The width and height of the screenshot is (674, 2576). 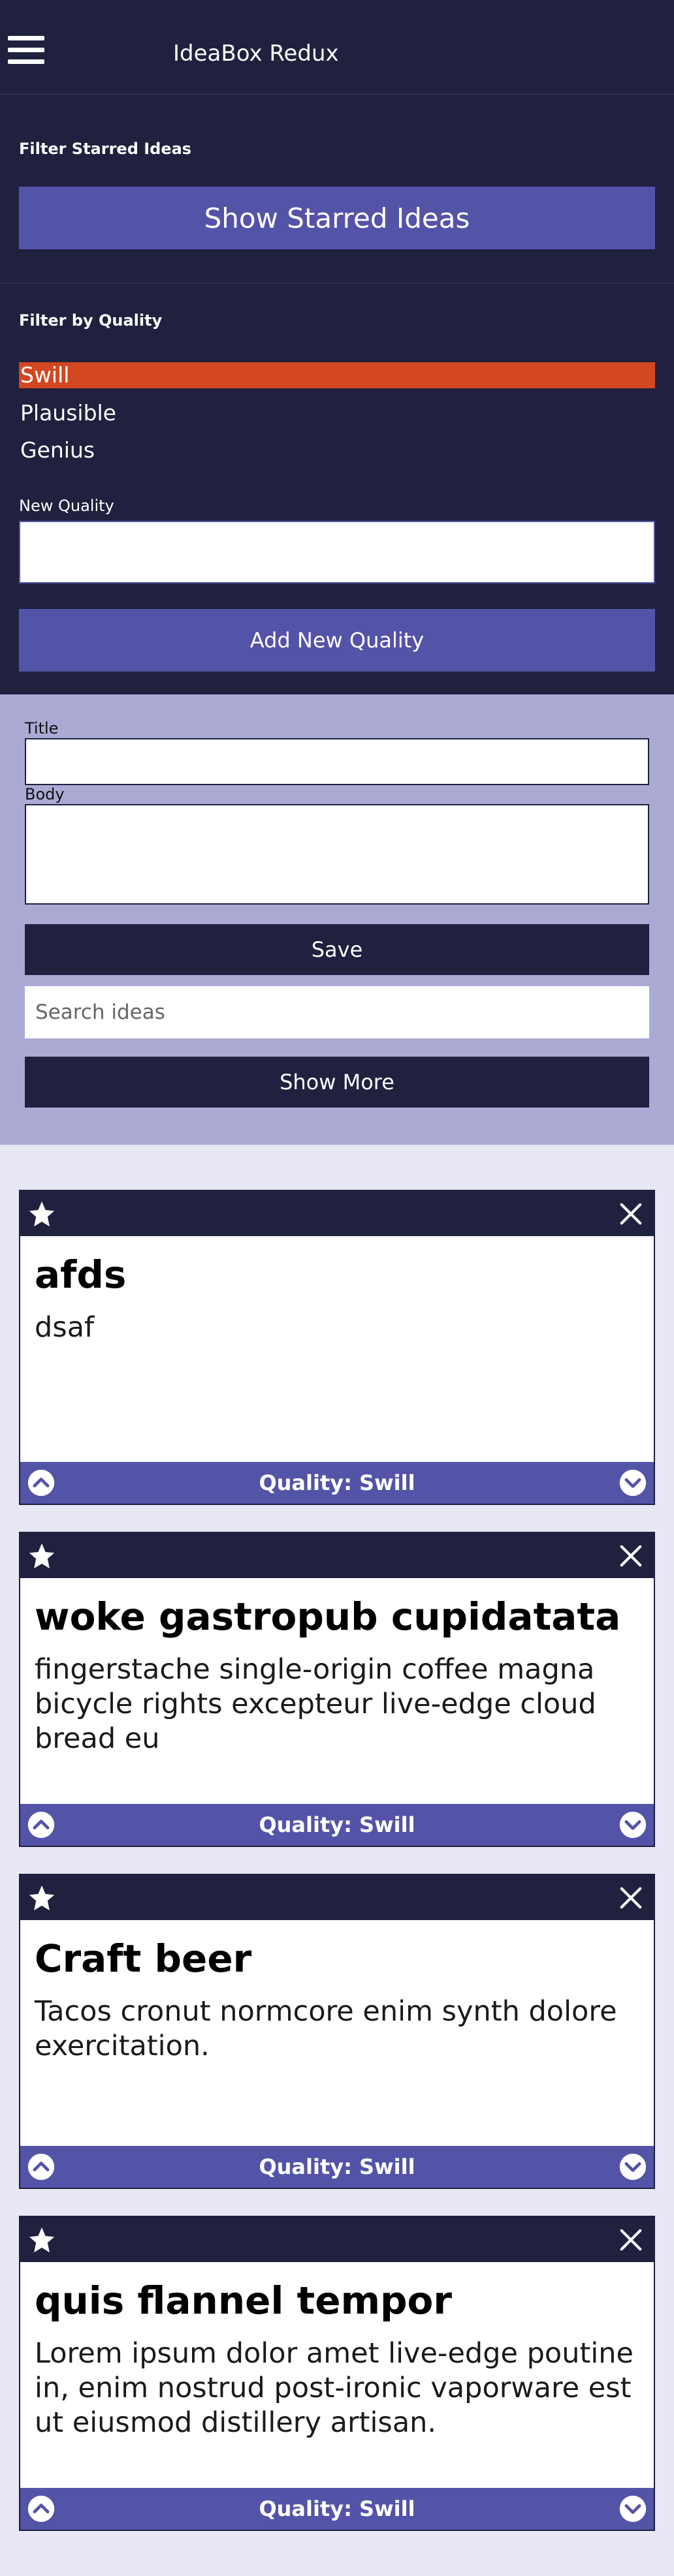 I want to click on show-more-button: Show More, so click(x=337, y=1082).